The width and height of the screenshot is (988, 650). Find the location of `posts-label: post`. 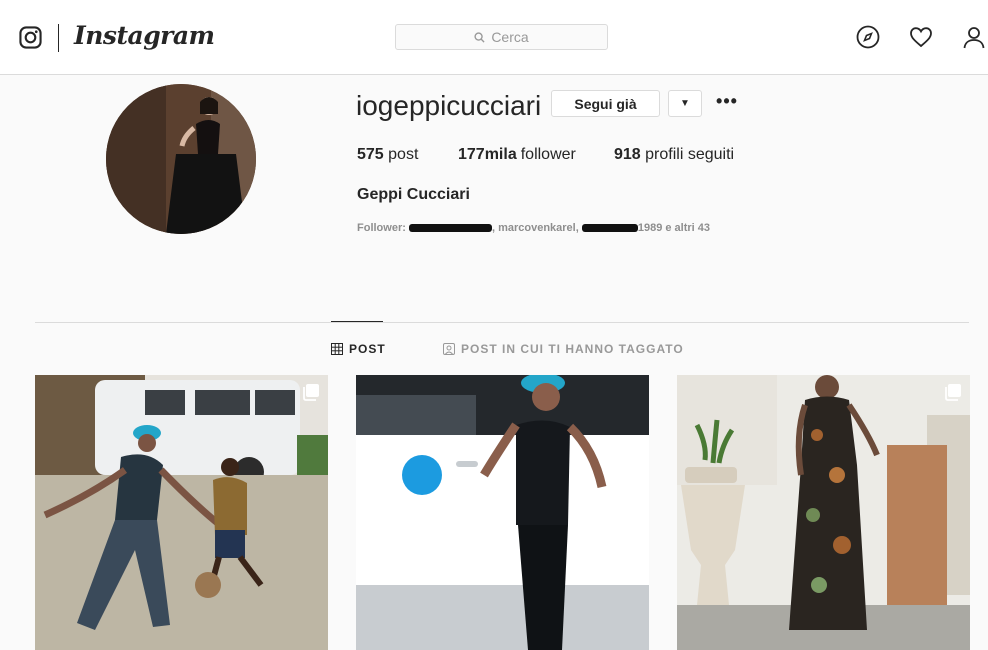

posts-label: post is located at coordinates (403, 154).